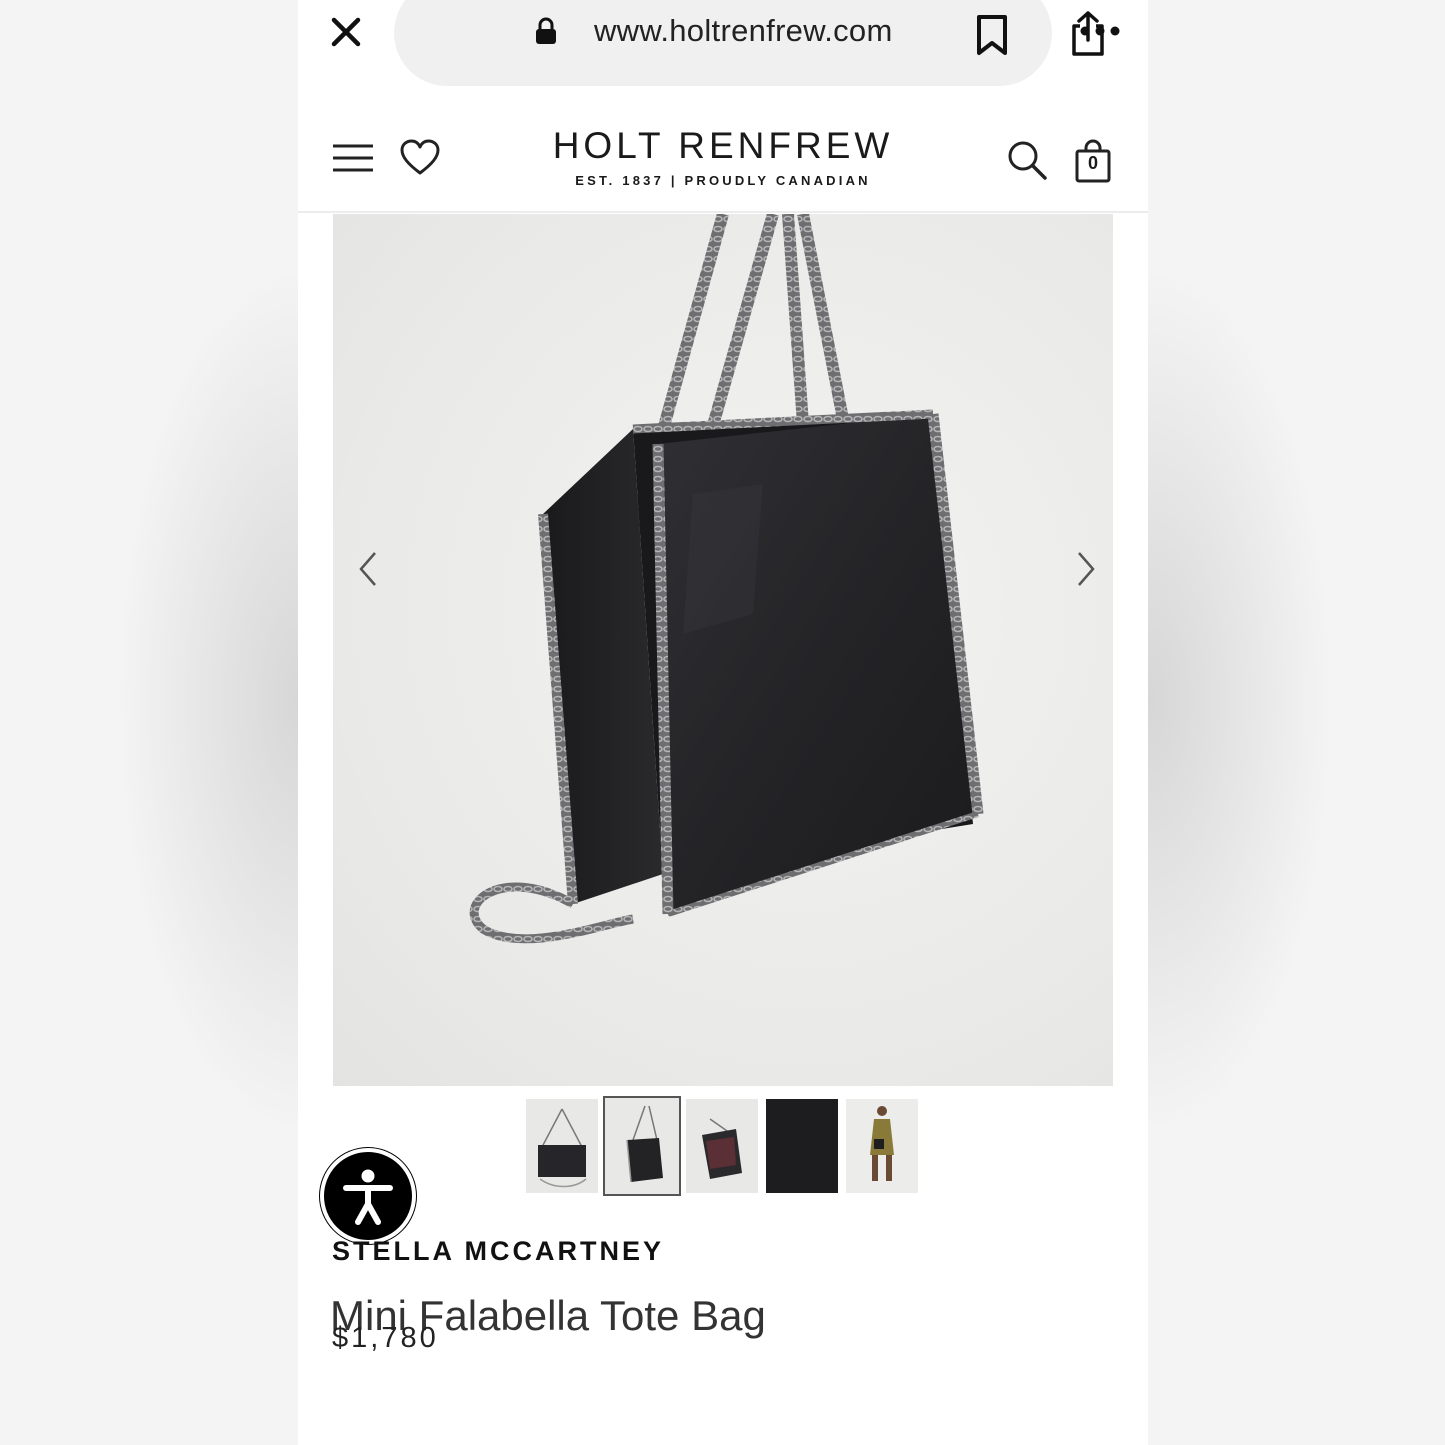 The image size is (1445, 1445). I want to click on search-icon, so click(1027, 160).